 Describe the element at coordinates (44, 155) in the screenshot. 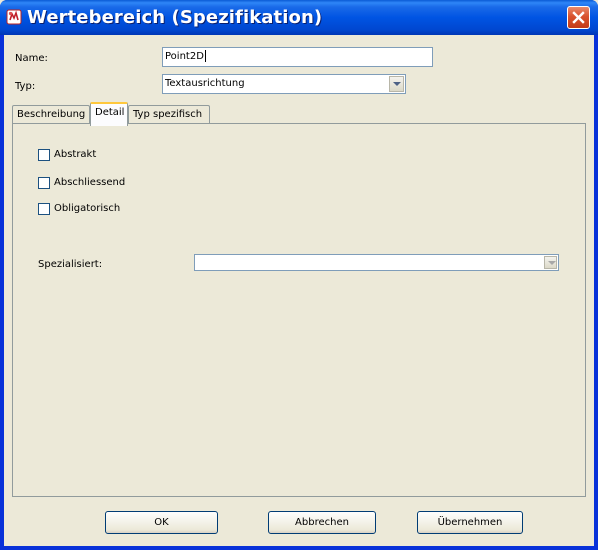

I see `abstrakt-checkbox` at that location.